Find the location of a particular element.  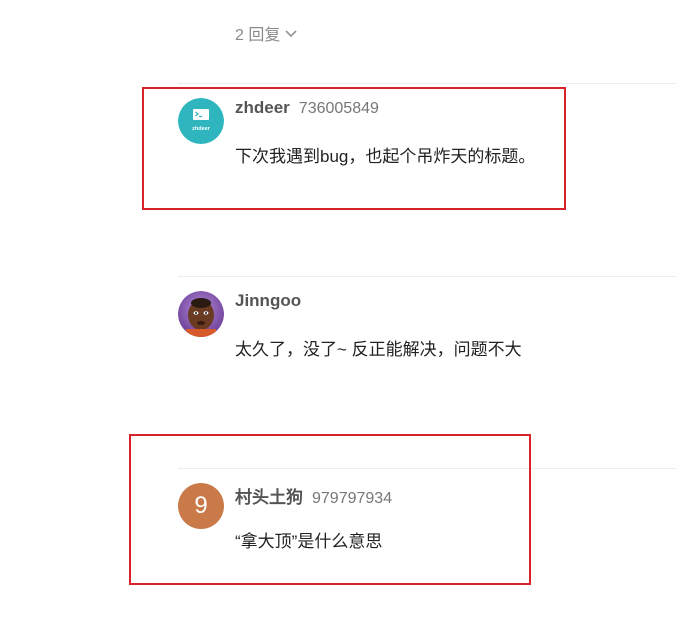

comment-text: 太久了，没了~ 反正能解决，问题不大 is located at coordinates (378, 349).